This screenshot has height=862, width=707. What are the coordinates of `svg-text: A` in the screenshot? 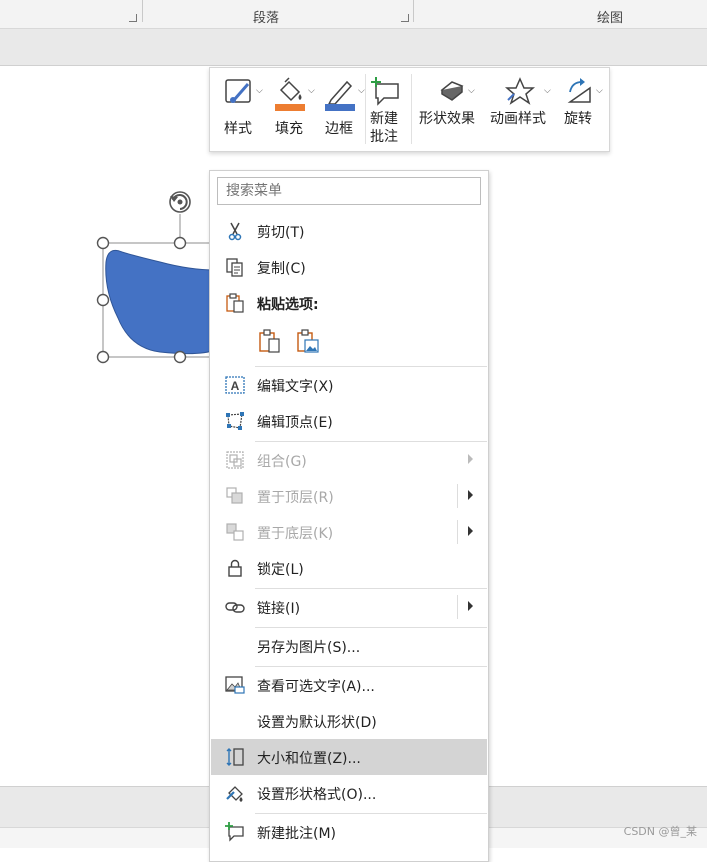 It's located at (235, 386).